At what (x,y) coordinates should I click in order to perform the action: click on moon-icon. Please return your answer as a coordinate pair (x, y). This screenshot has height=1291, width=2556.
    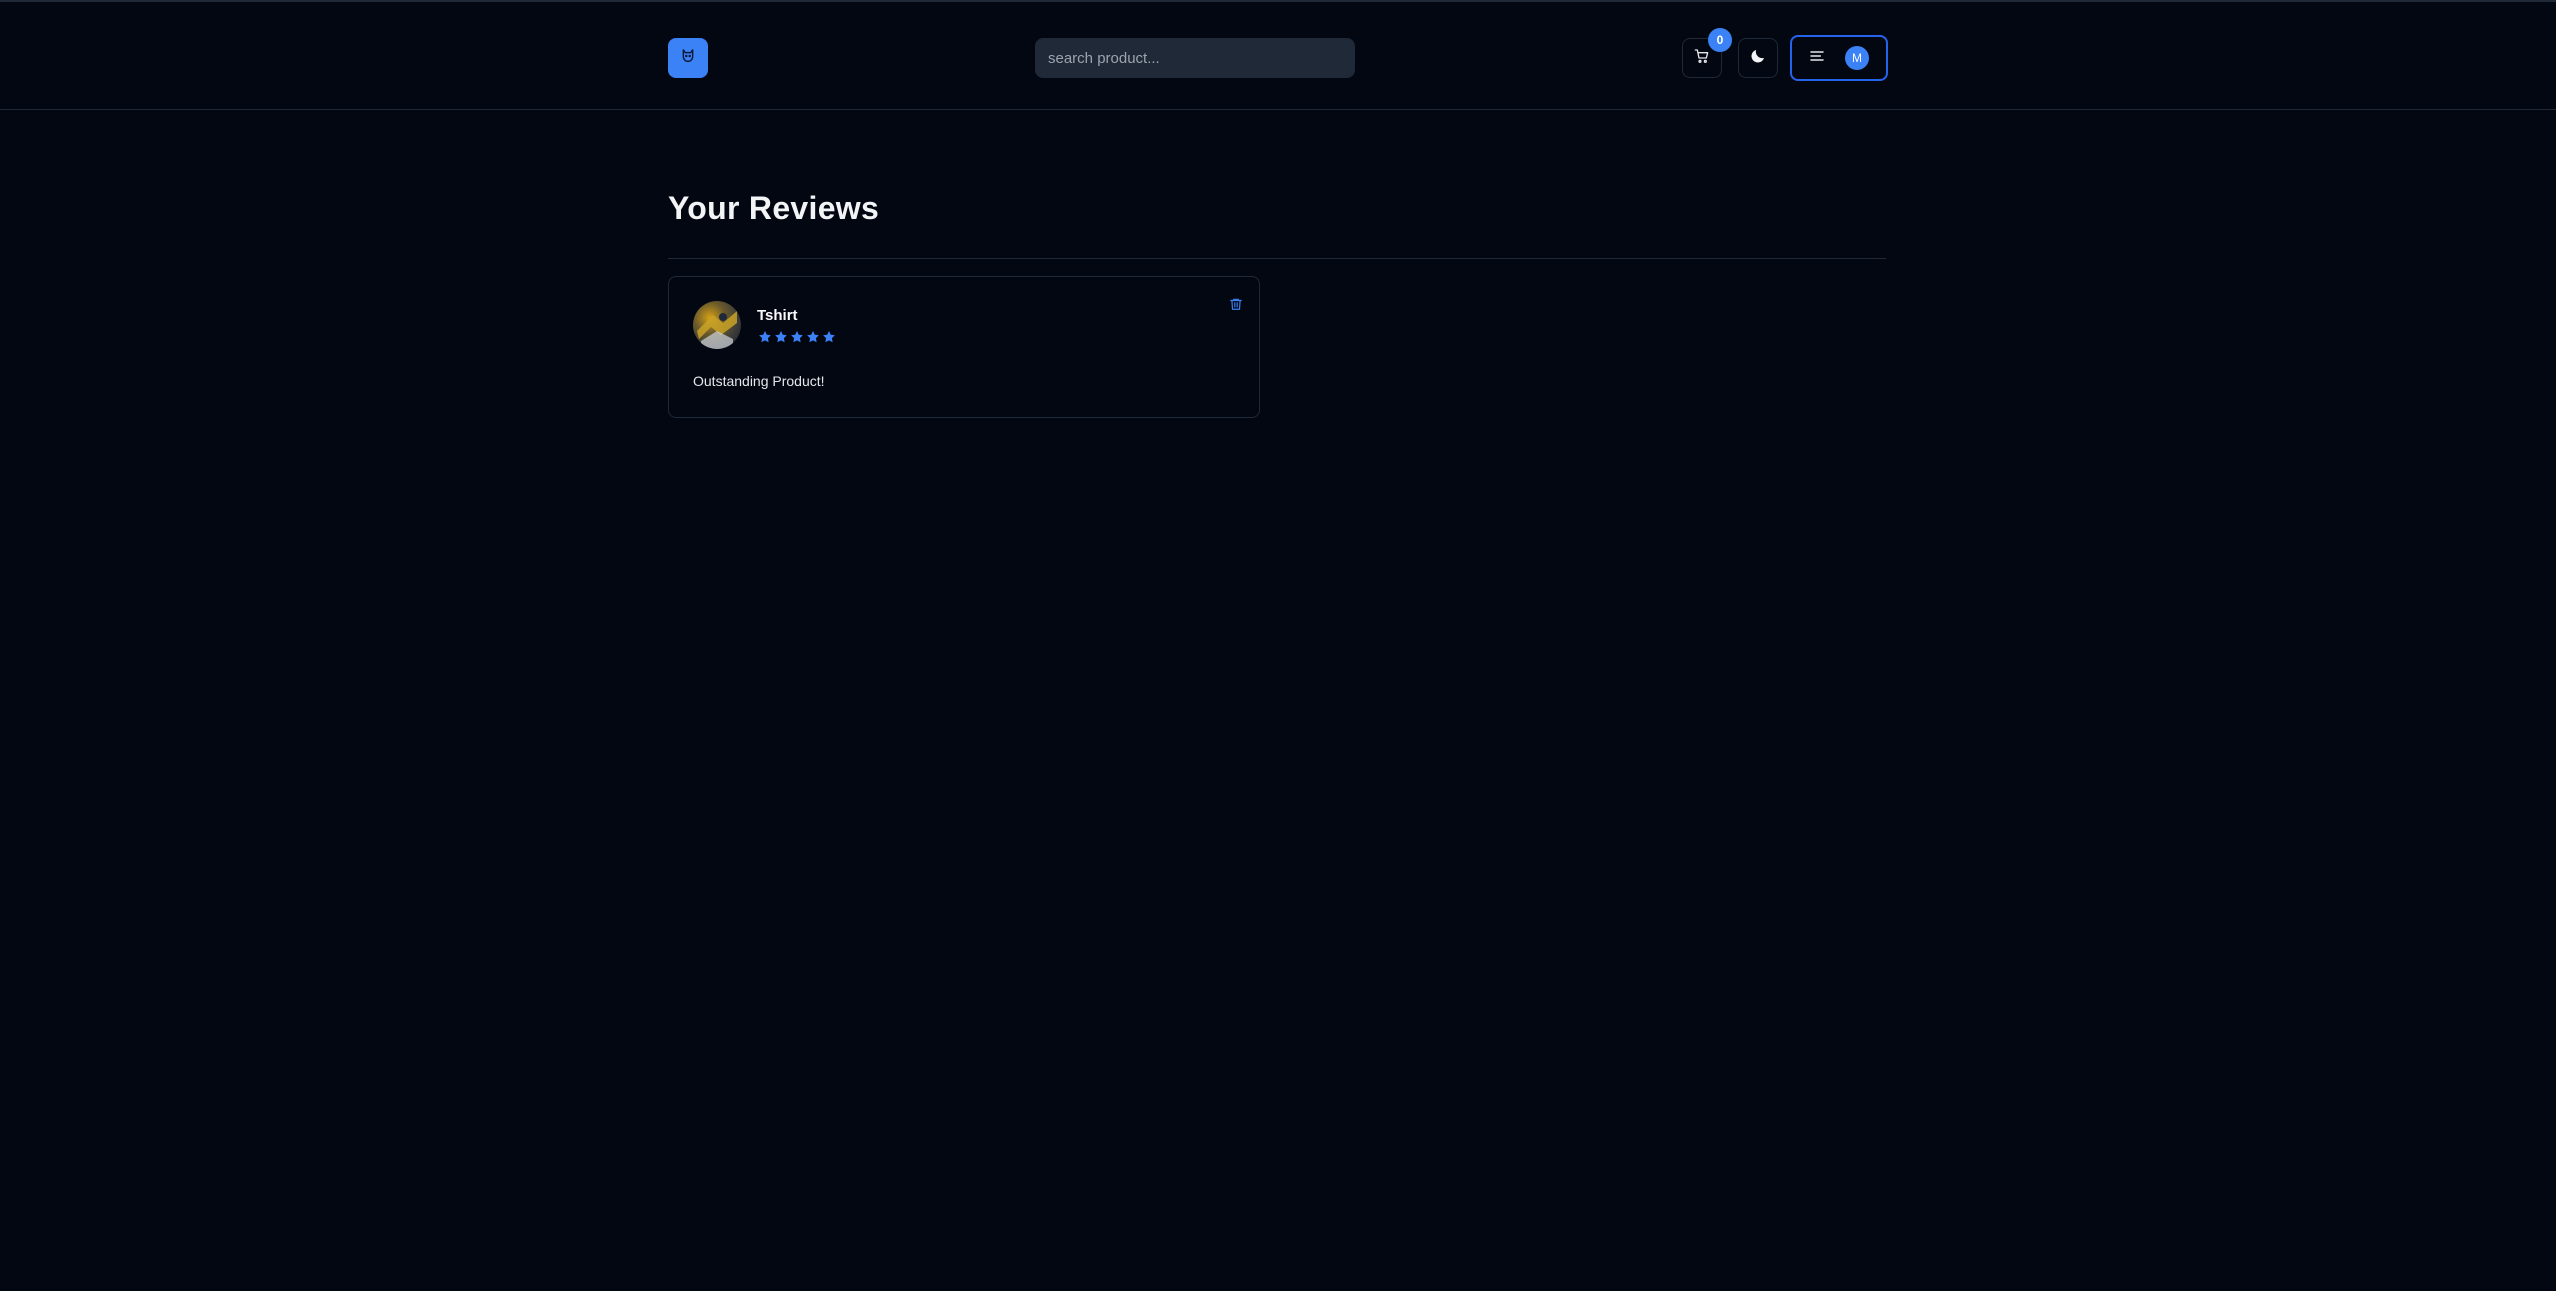
    Looking at the image, I should click on (1758, 58).